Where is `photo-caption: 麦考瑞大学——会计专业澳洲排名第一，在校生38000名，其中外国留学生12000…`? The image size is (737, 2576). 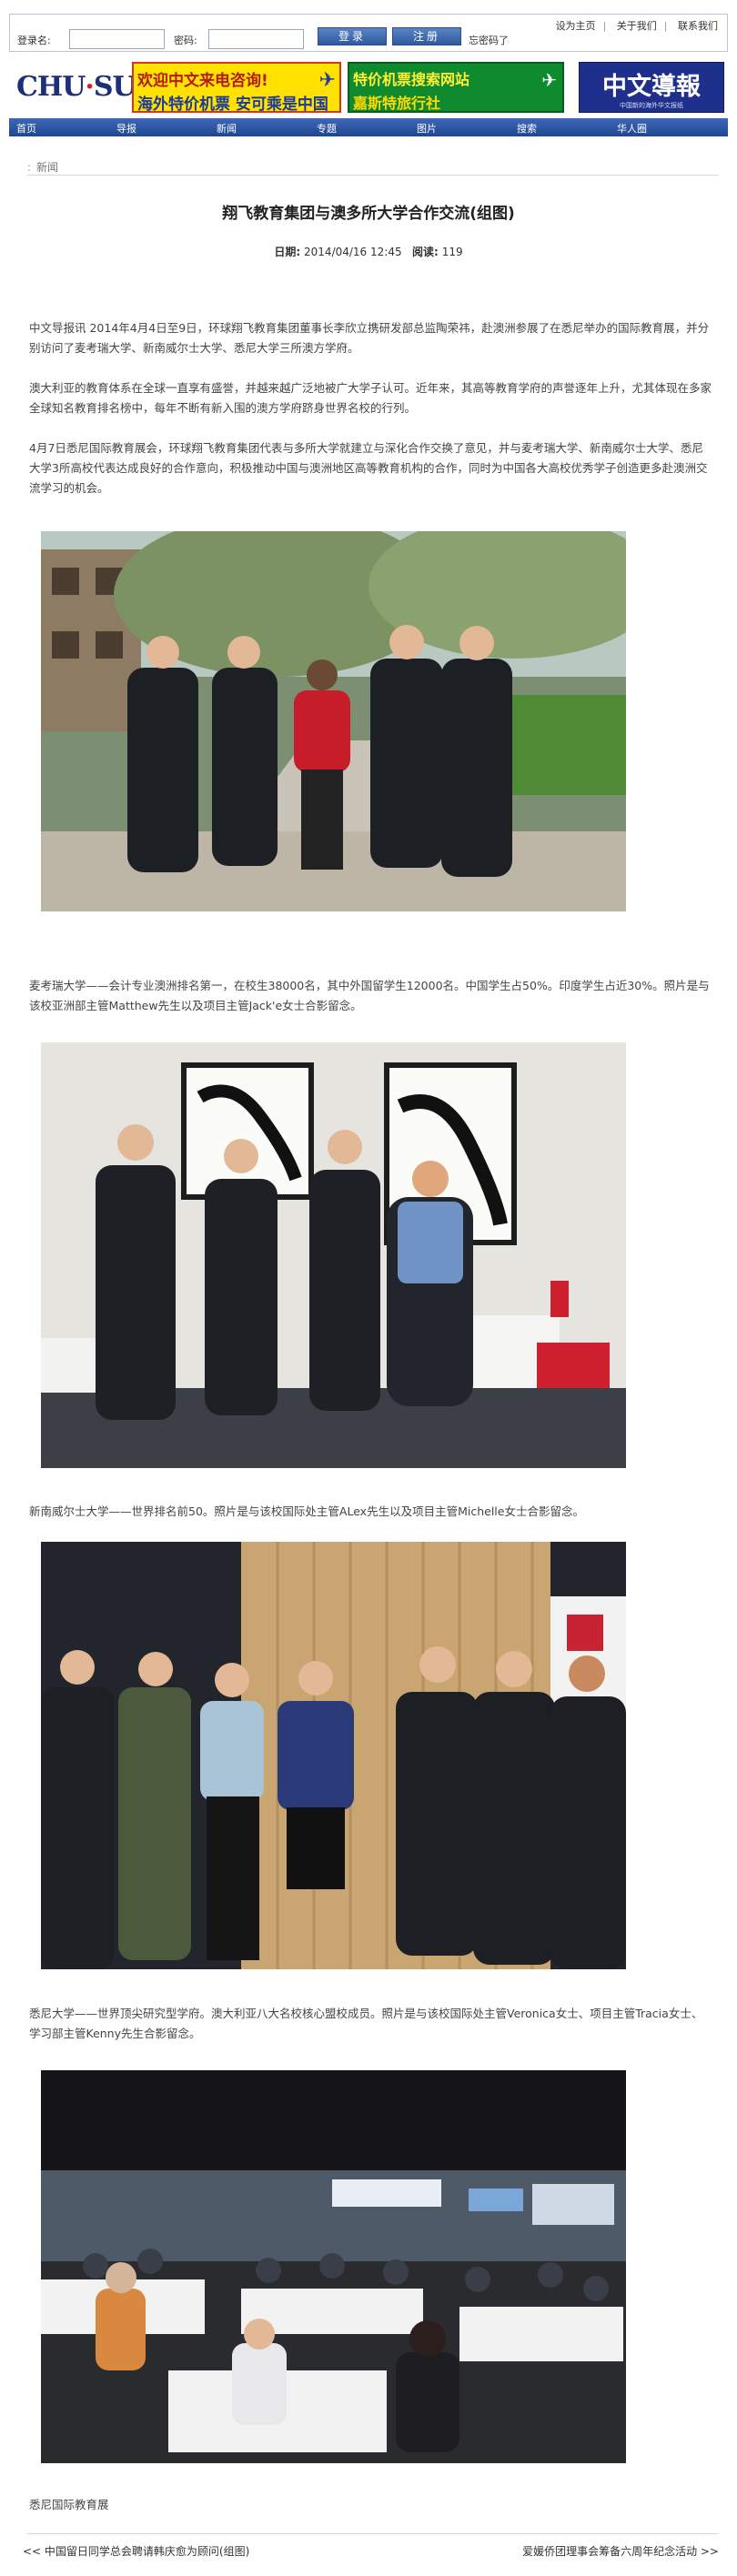
photo-caption: 麦考瑞大学——会计专业澳洲排名第一，在校生38000名，其中外国留学生12000… is located at coordinates (369, 995).